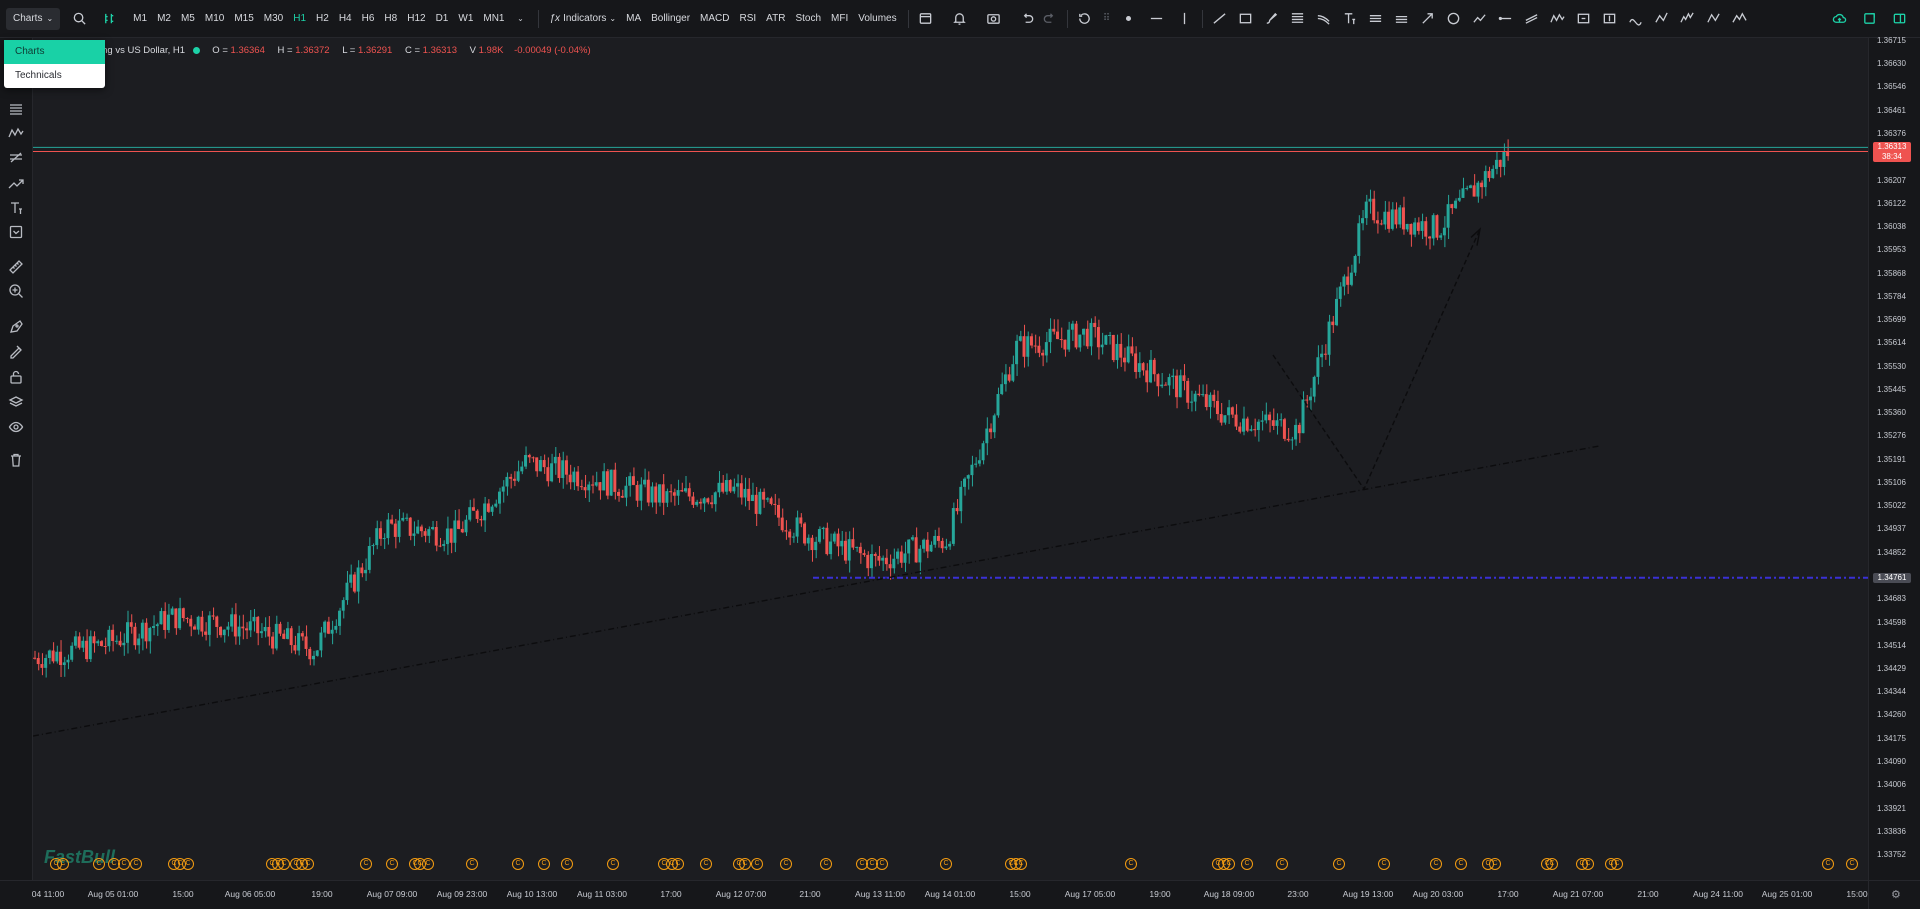  What do you see at coordinates (16, 109) in the screenshot?
I see `fib-retracement-icon` at bounding box center [16, 109].